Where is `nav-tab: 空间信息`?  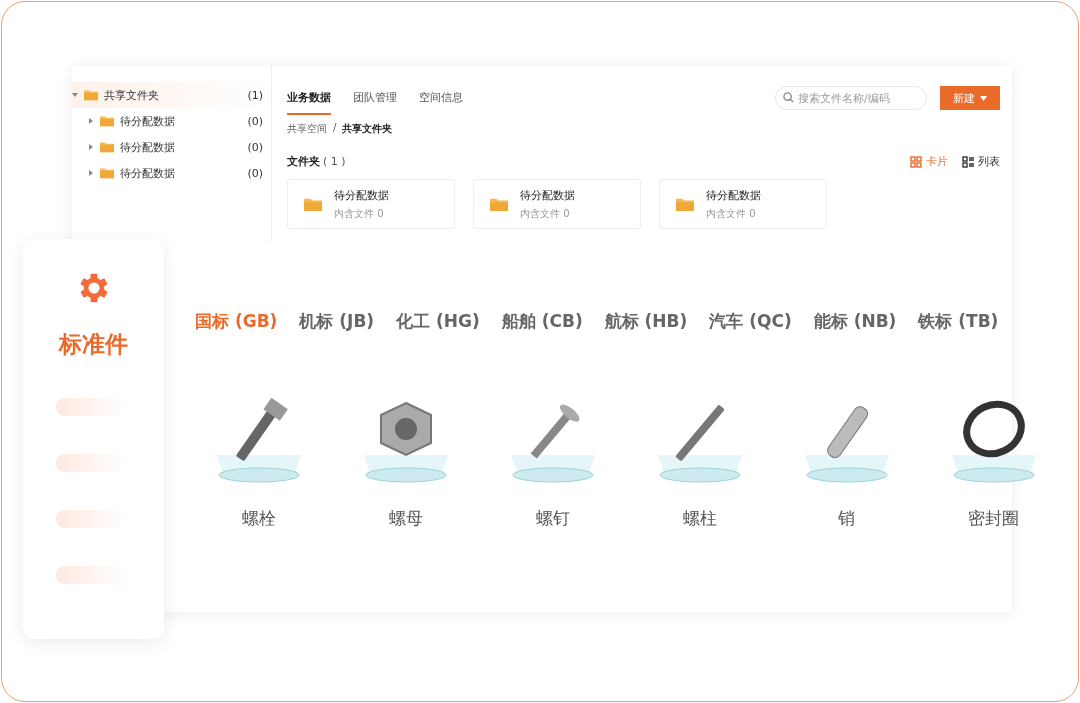
nav-tab: 空间信息 is located at coordinates (441, 98).